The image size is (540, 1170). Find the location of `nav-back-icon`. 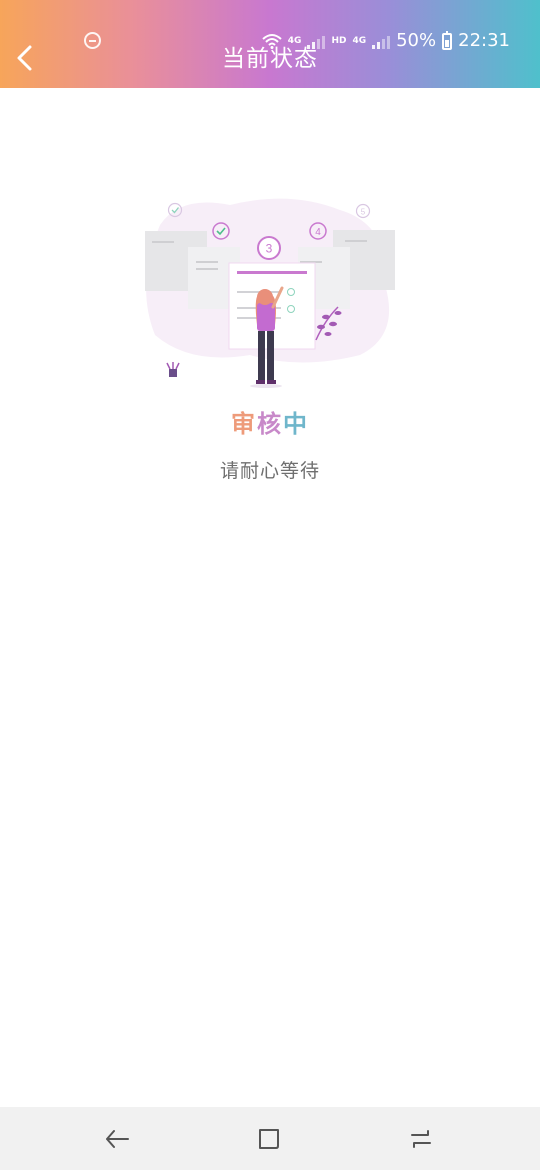

nav-back-icon is located at coordinates (117, 1139).